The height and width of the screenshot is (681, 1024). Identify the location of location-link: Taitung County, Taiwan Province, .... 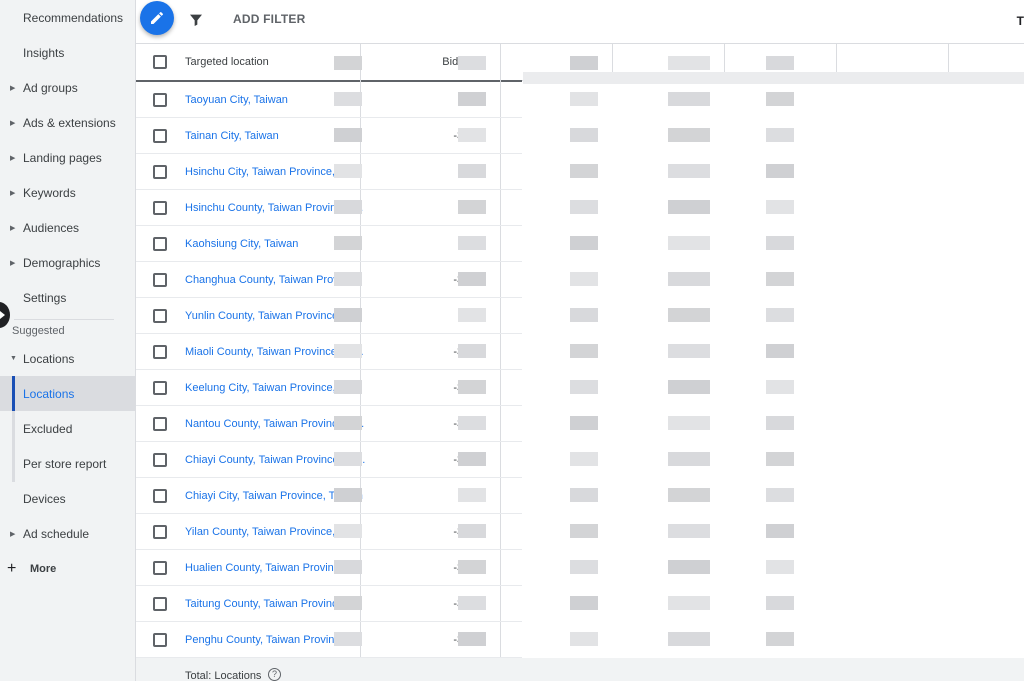
(272, 604).